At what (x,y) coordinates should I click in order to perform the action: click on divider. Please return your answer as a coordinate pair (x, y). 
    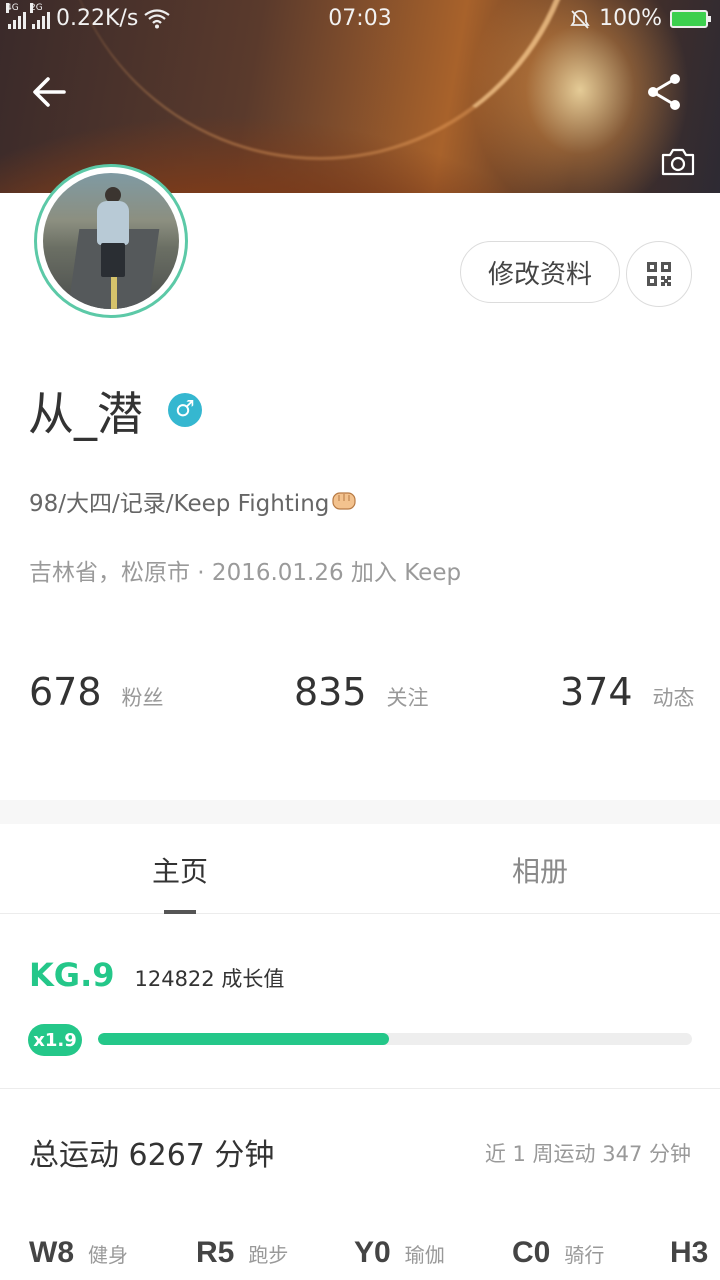
    Looking at the image, I should click on (360, 1088).